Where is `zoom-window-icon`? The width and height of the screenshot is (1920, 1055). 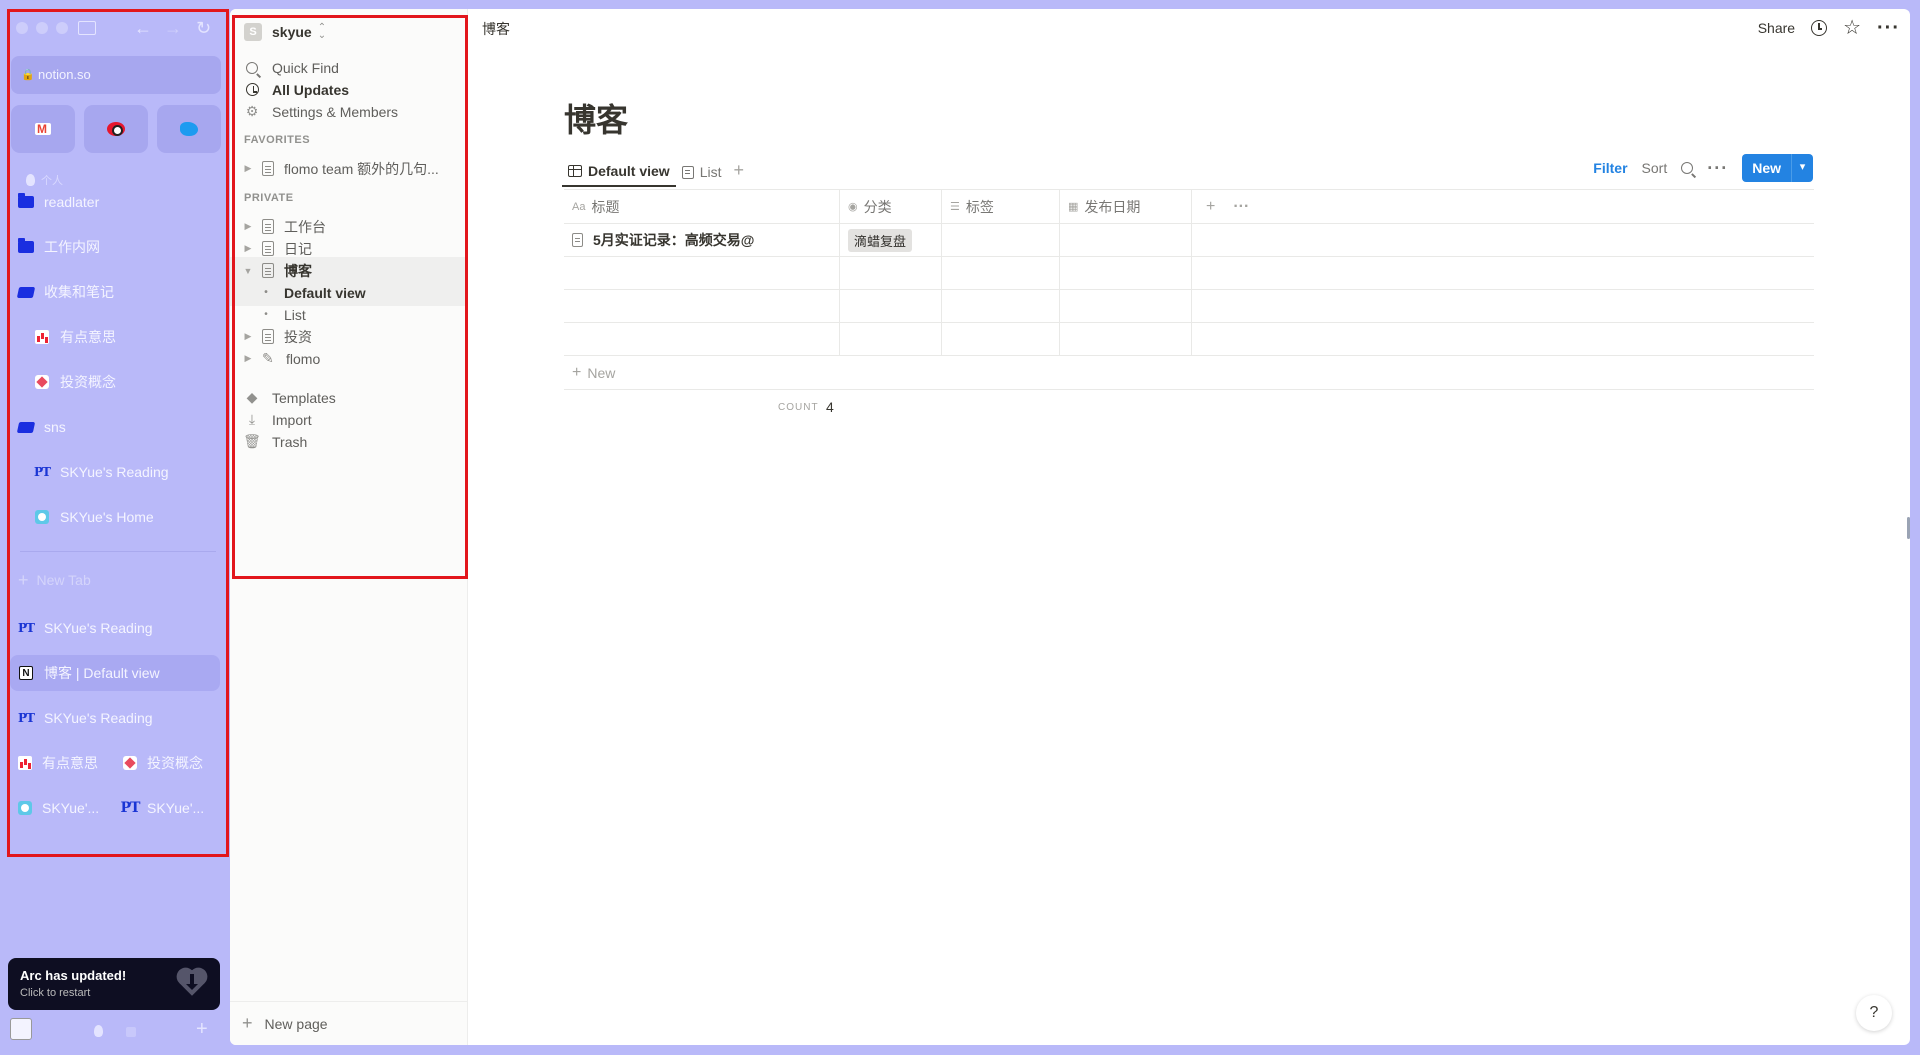 zoom-window-icon is located at coordinates (62, 28).